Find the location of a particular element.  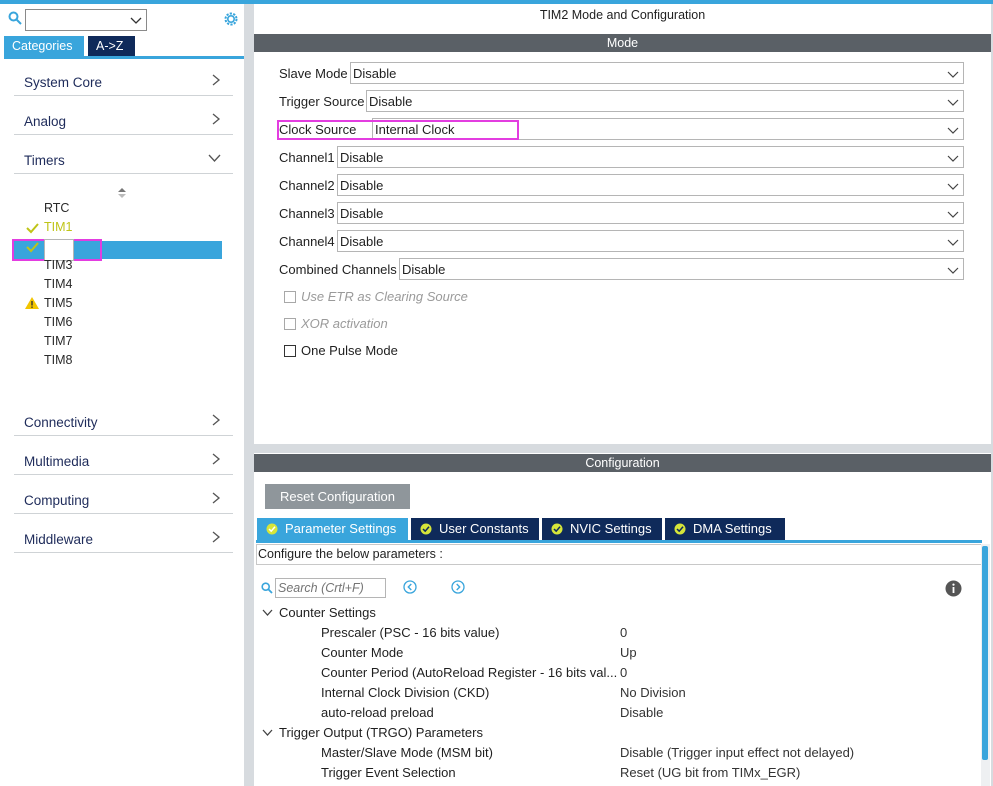

param-value: No Division is located at coordinates (653, 692).